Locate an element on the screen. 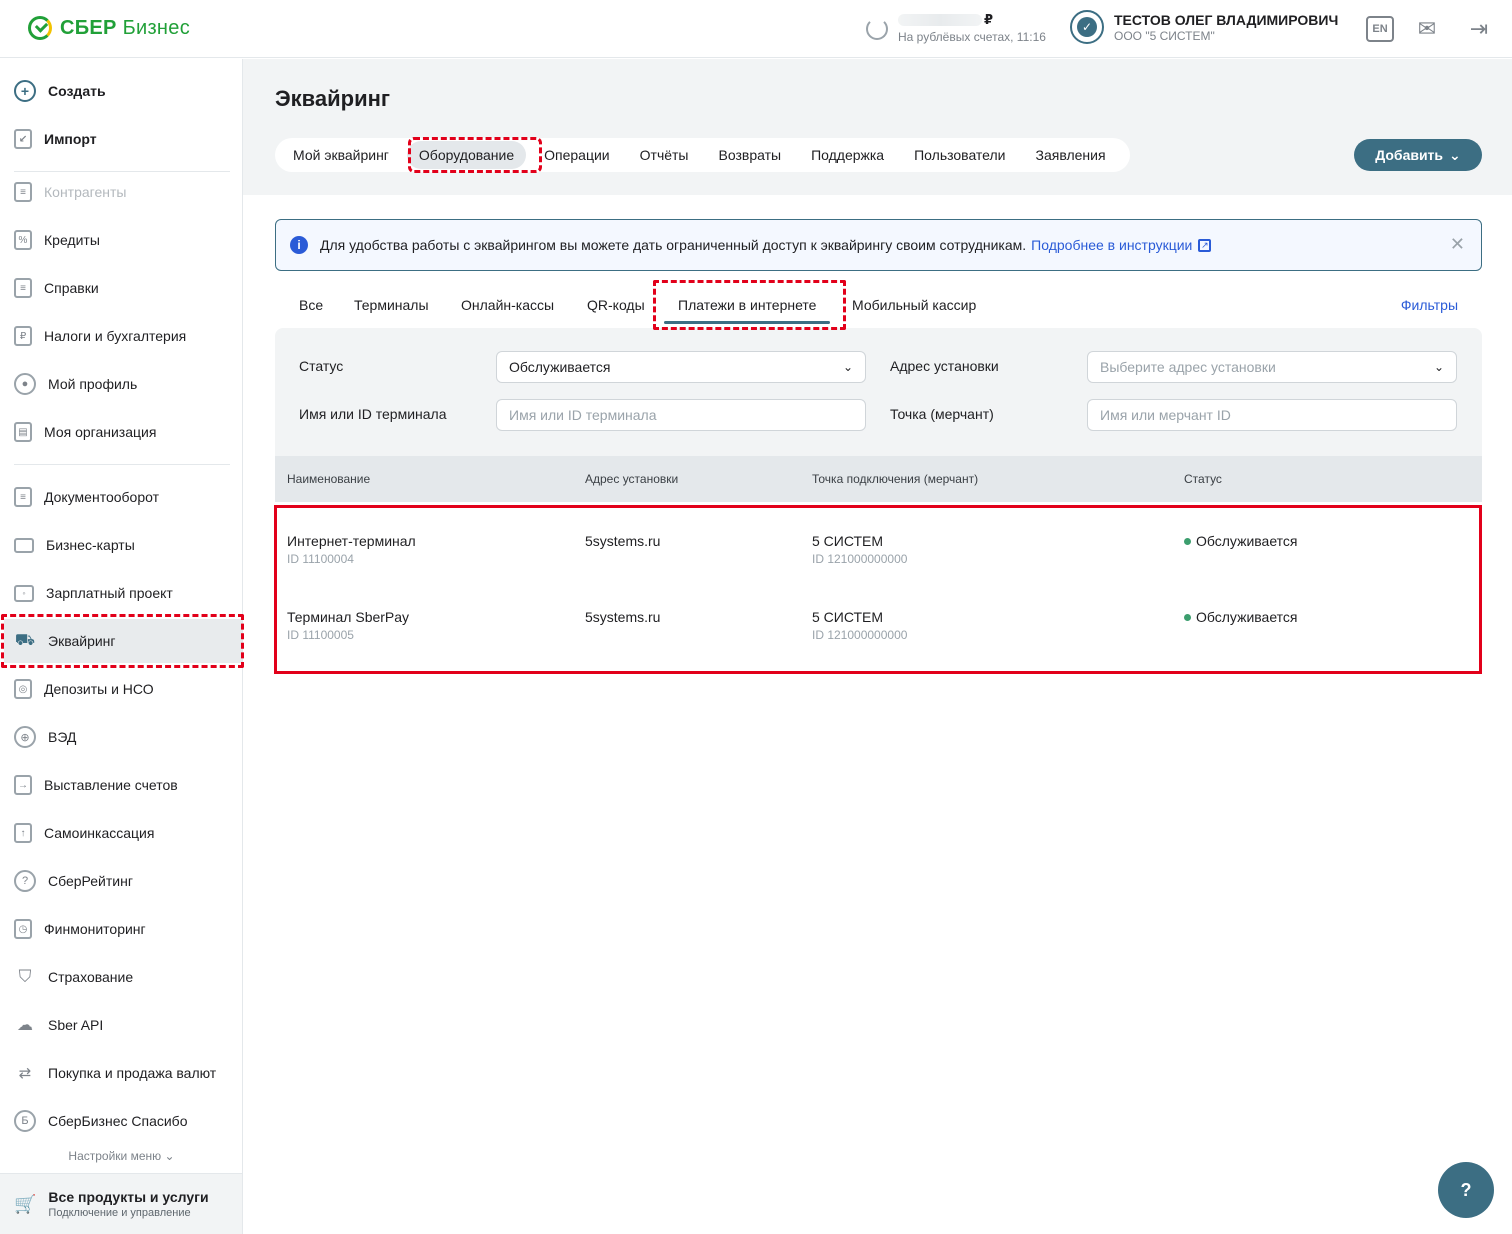 The image size is (1512, 1234). sidebar-item-organization: ▤ Моя организация is located at coordinates (123, 432).